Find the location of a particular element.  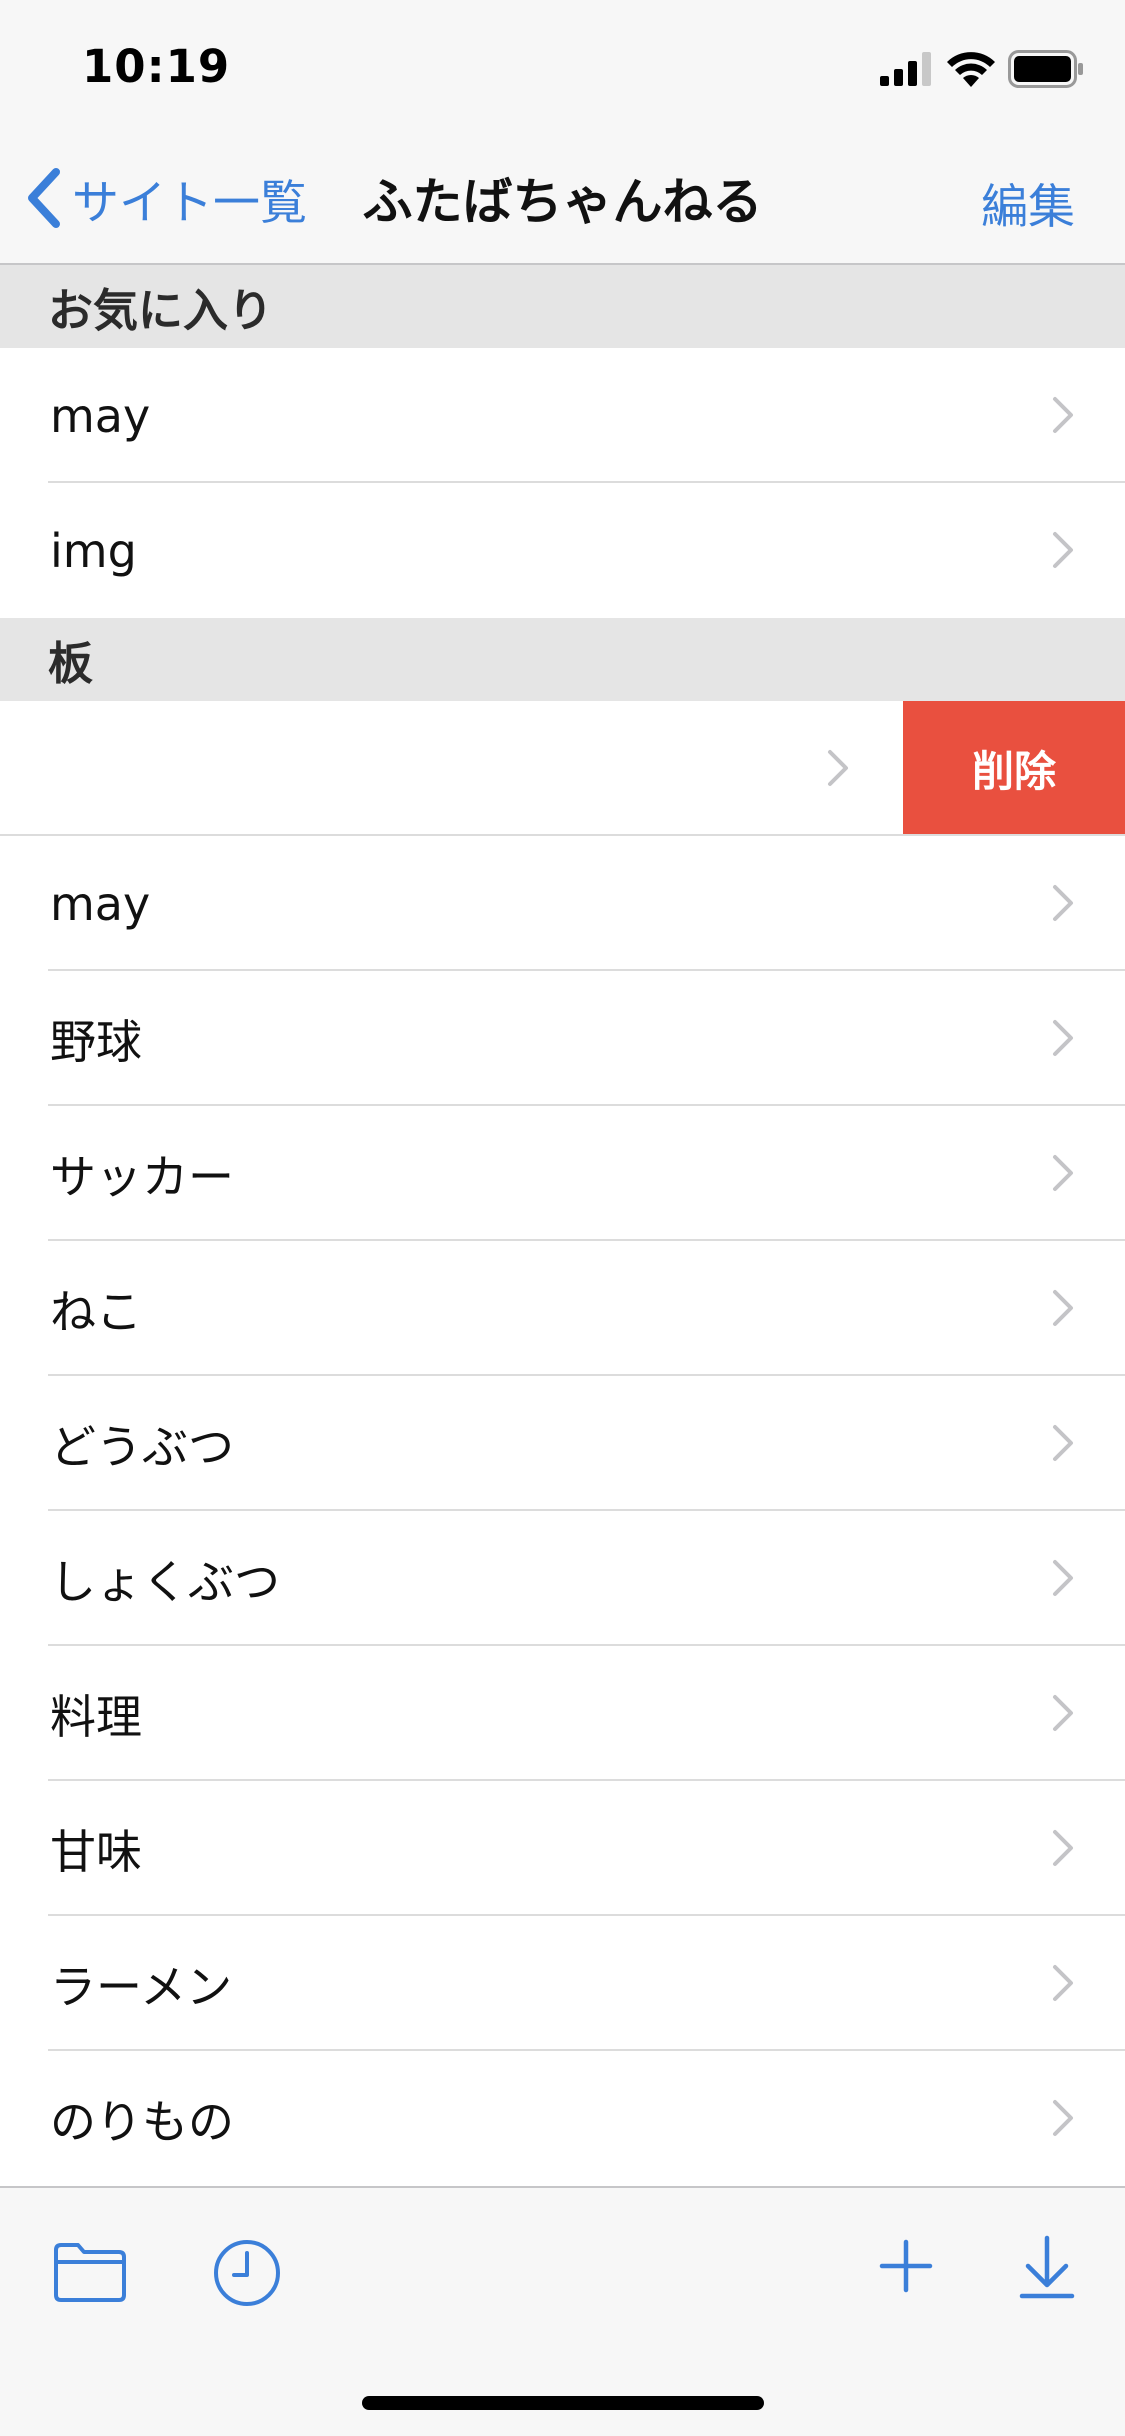

list-item: 料理 is located at coordinates (562, 1713).